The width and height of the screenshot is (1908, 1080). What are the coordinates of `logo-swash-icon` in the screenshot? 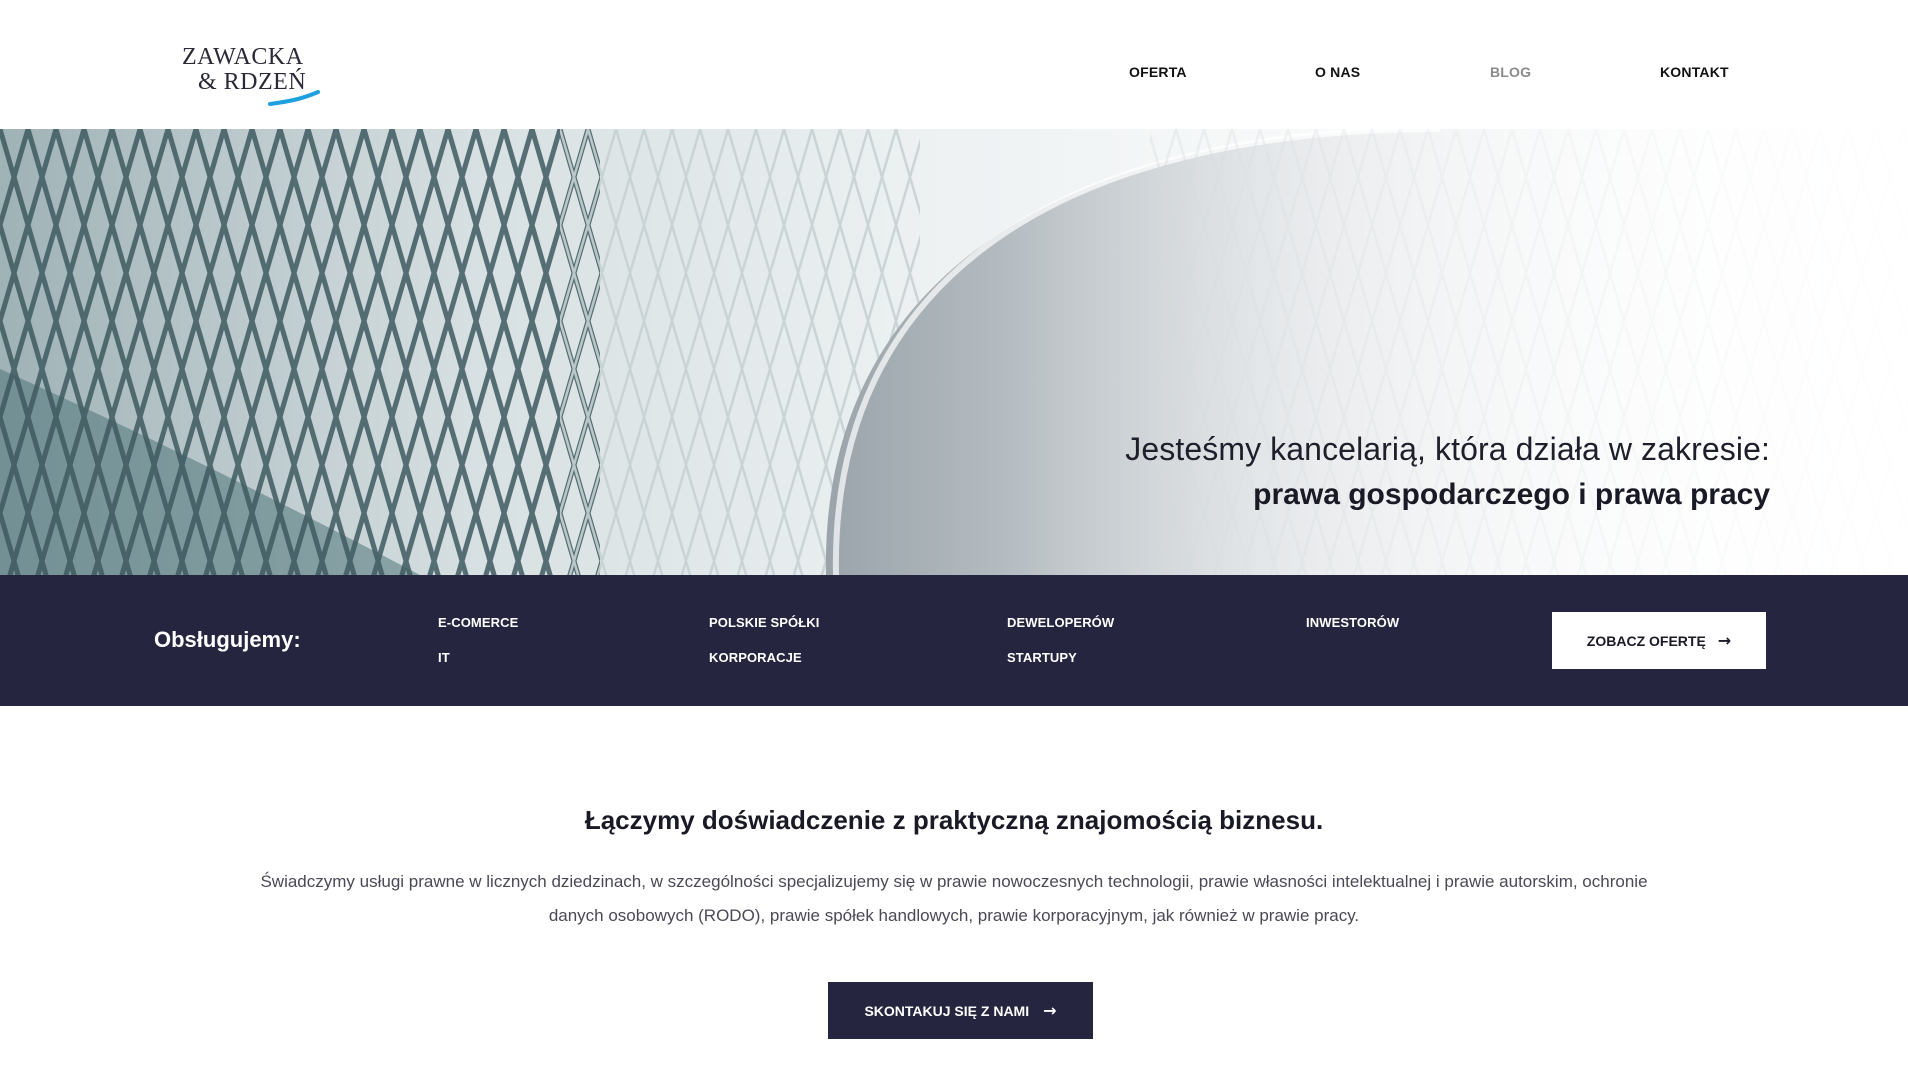 It's located at (294, 98).